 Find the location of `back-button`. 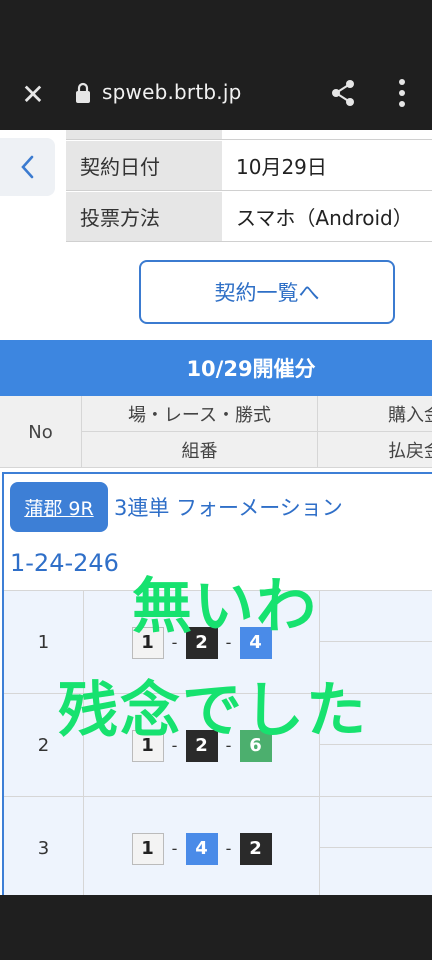

back-button is located at coordinates (27, 167).